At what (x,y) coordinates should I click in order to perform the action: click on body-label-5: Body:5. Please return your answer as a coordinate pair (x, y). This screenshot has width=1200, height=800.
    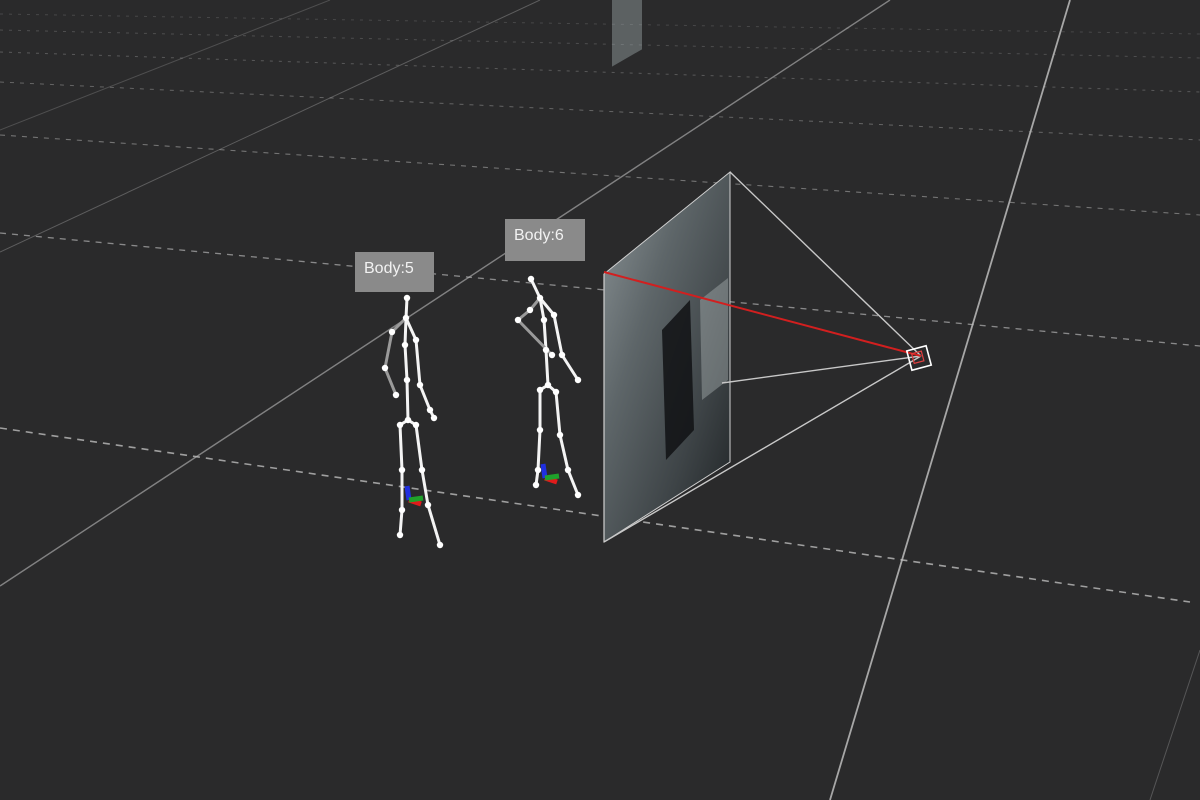
    Looking at the image, I should click on (394, 272).